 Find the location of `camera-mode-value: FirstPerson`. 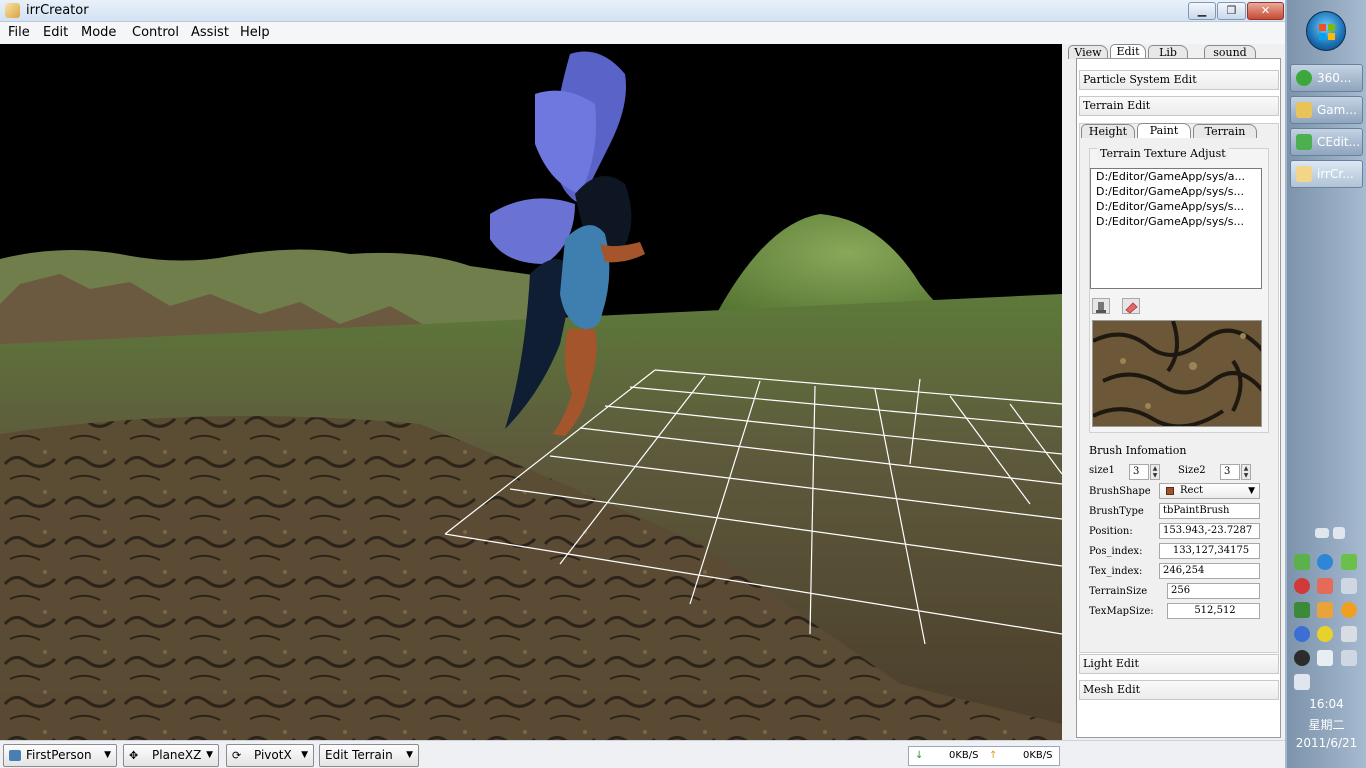

camera-mode-value: FirstPerson is located at coordinates (59, 755).